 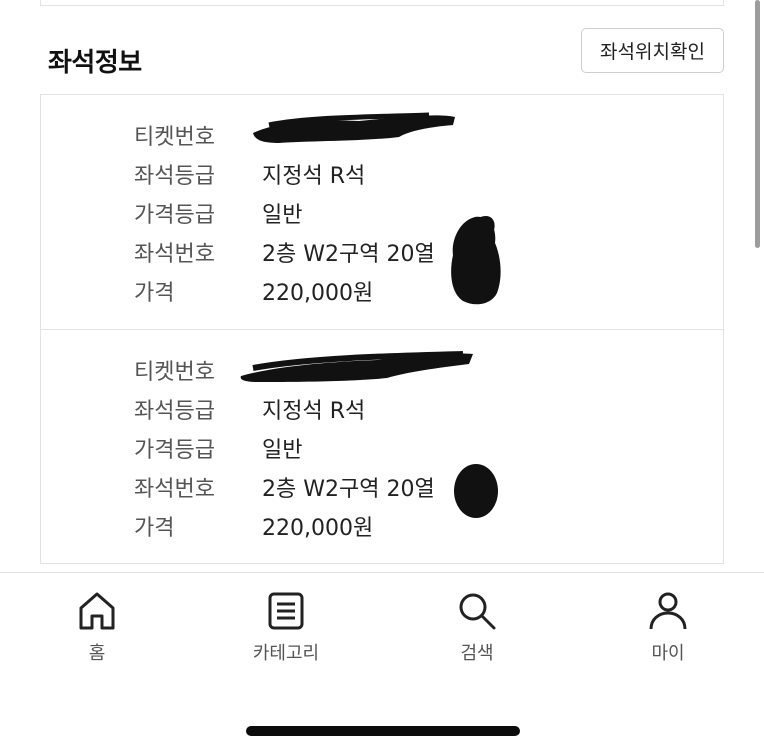 What do you see at coordinates (668, 611) in the screenshot?
I see `user-icon` at bounding box center [668, 611].